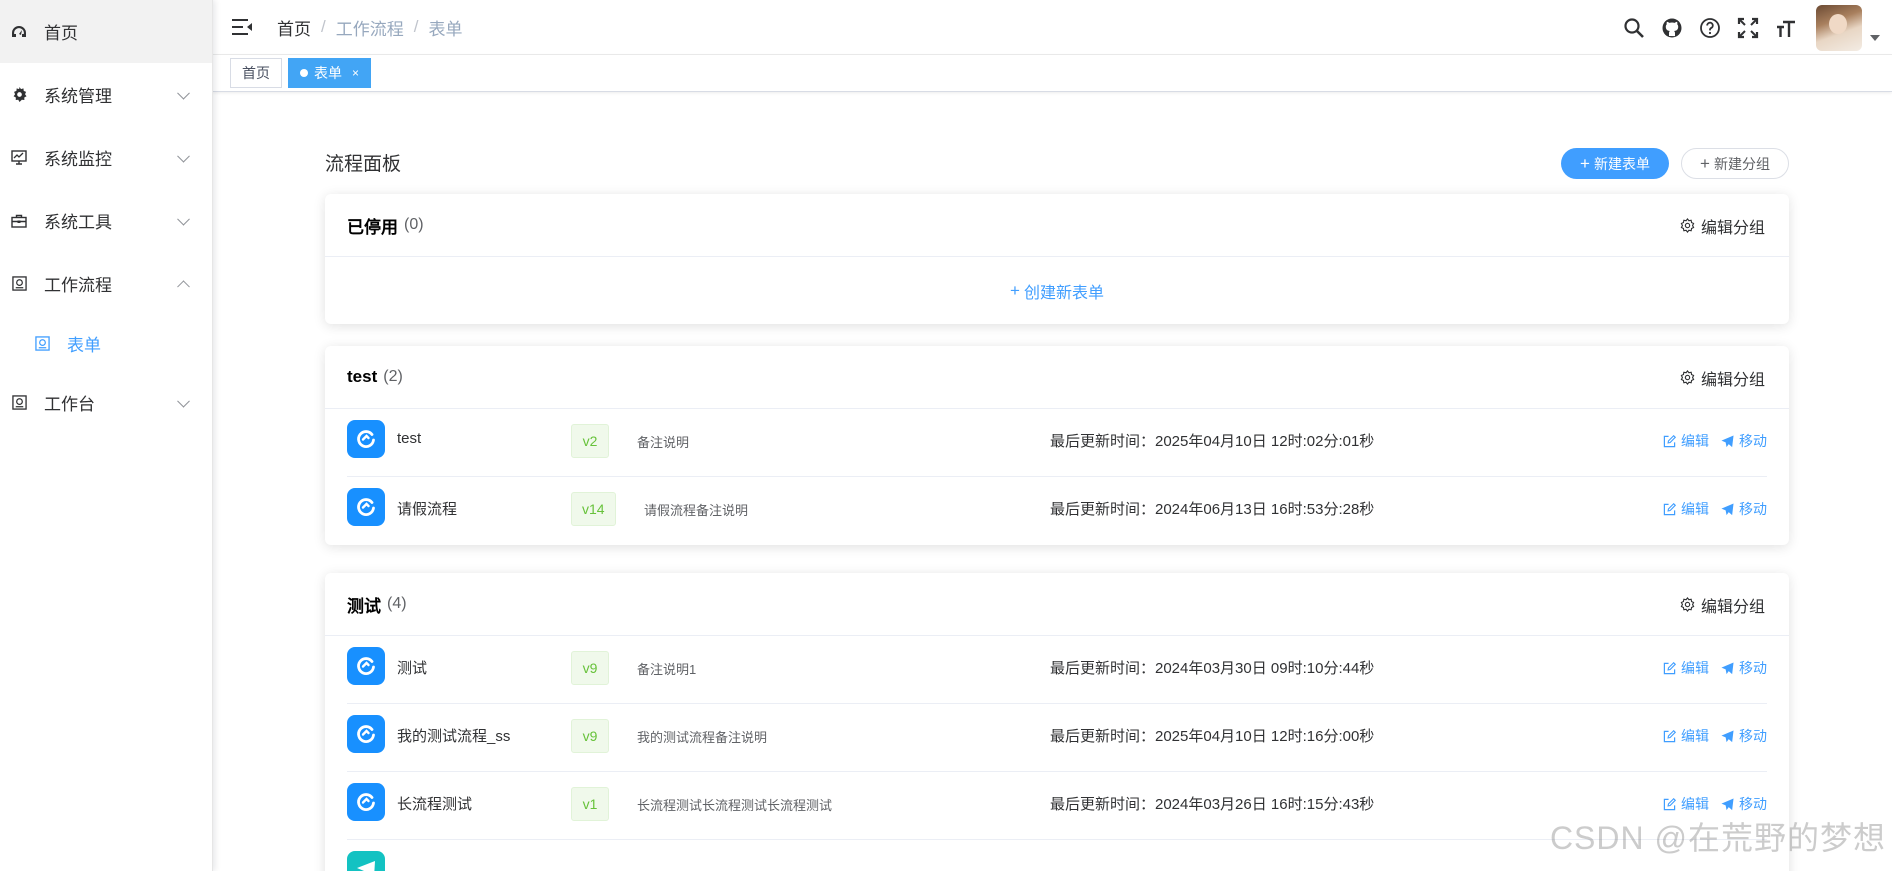 The image size is (1892, 871). What do you see at coordinates (414, 224) in the screenshot?
I see `group-count: (0)` at bounding box center [414, 224].